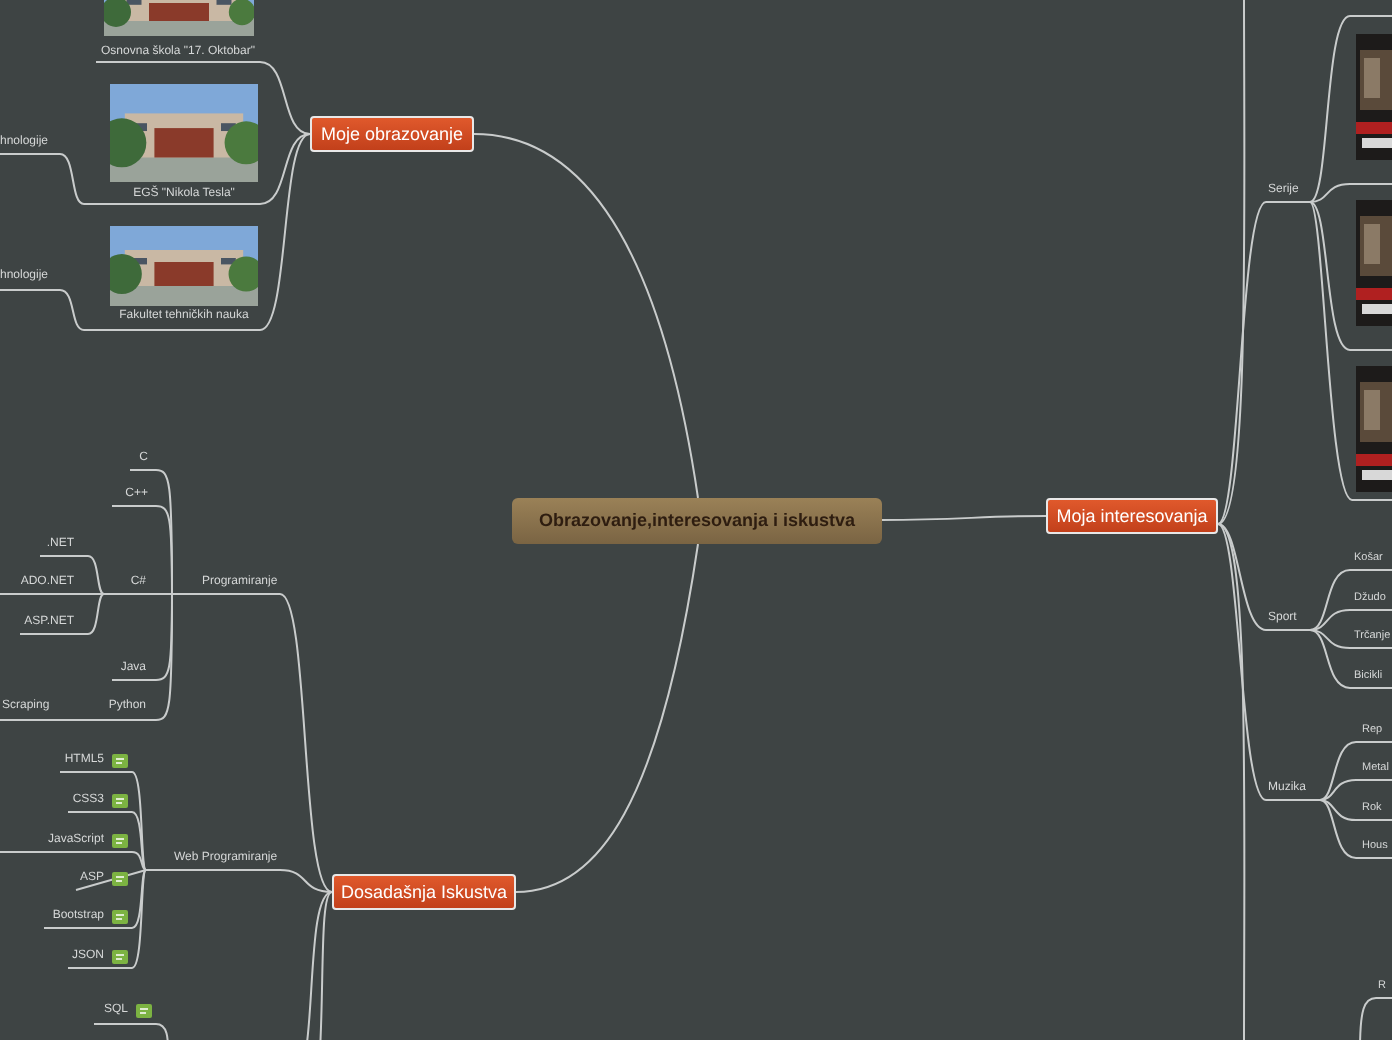 Image resolution: width=1392 pixels, height=1040 pixels. What do you see at coordinates (697, 521) in the screenshot?
I see `central-topic: Obrazovanje,interesovanja i iskustva` at bounding box center [697, 521].